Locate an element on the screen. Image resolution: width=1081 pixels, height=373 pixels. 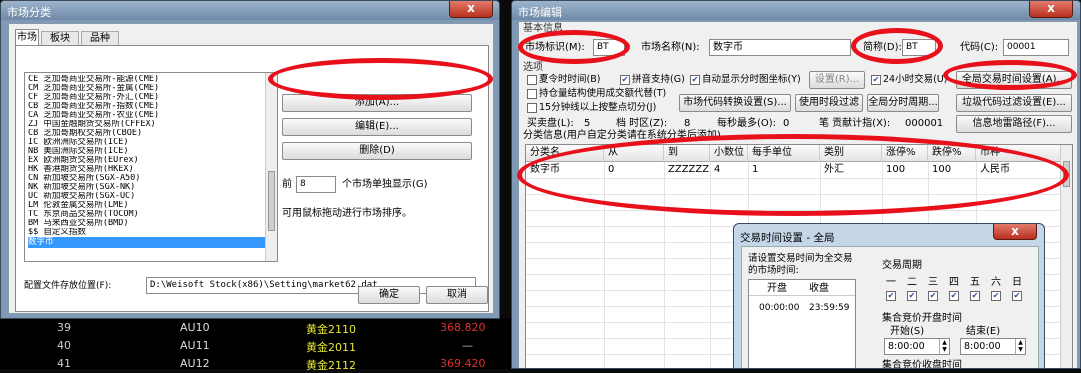
list-item: CB 芝加哥期权交易所(CBOE) is located at coordinates (152, 133).